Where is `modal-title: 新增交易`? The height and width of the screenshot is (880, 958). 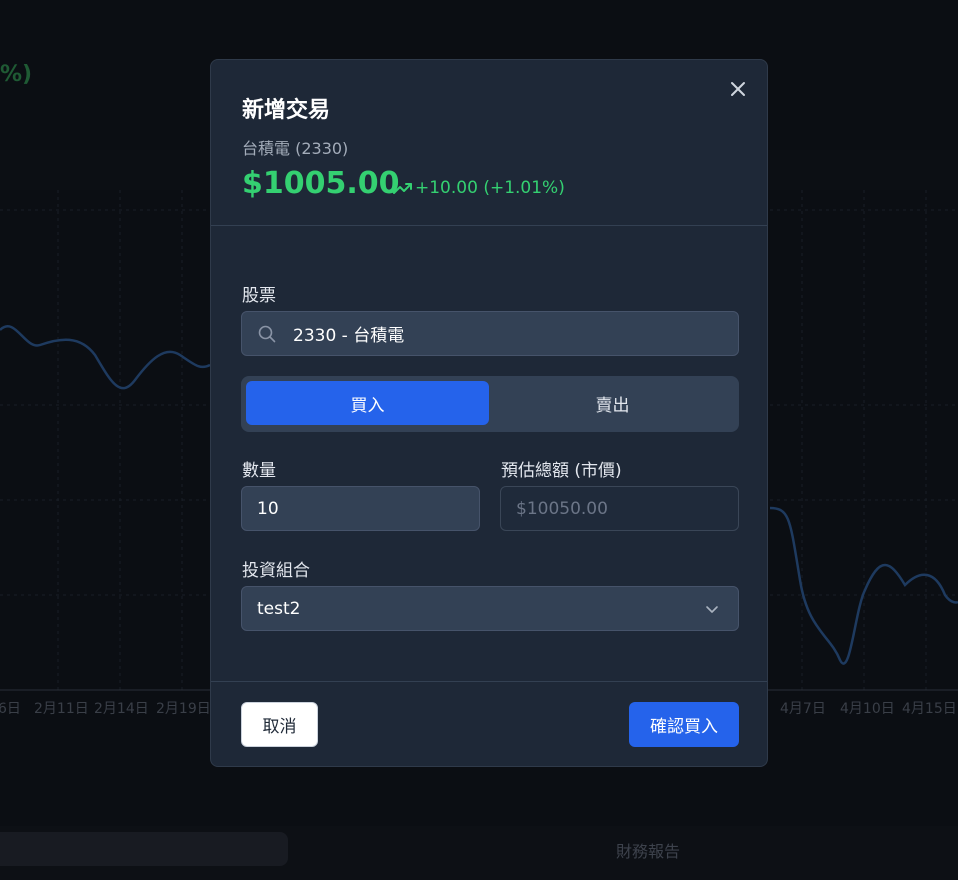
modal-title: 新增交易 is located at coordinates (286, 110).